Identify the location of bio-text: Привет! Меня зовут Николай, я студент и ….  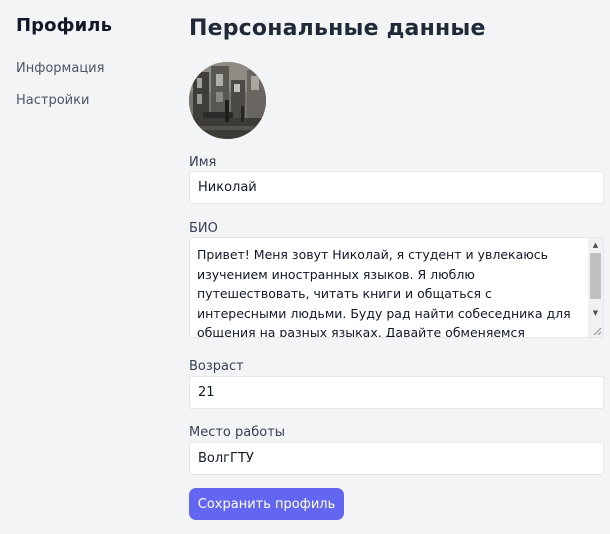
(384, 292).